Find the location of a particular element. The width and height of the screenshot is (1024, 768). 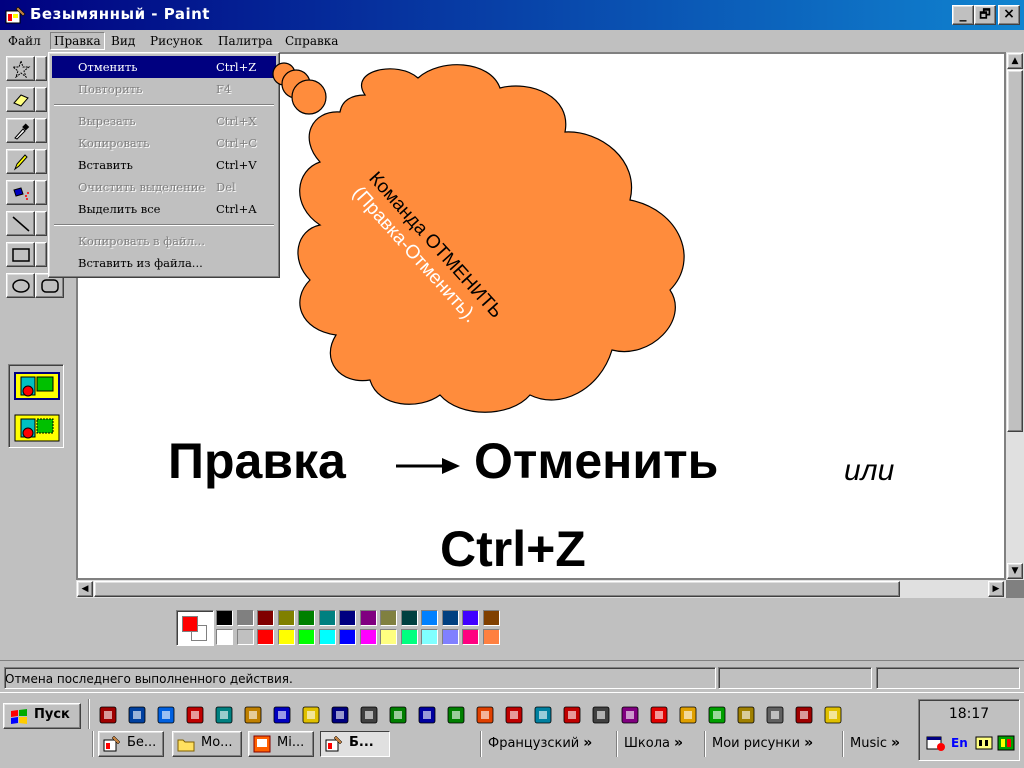

scheduler-icon is located at coordinates (936, 743).